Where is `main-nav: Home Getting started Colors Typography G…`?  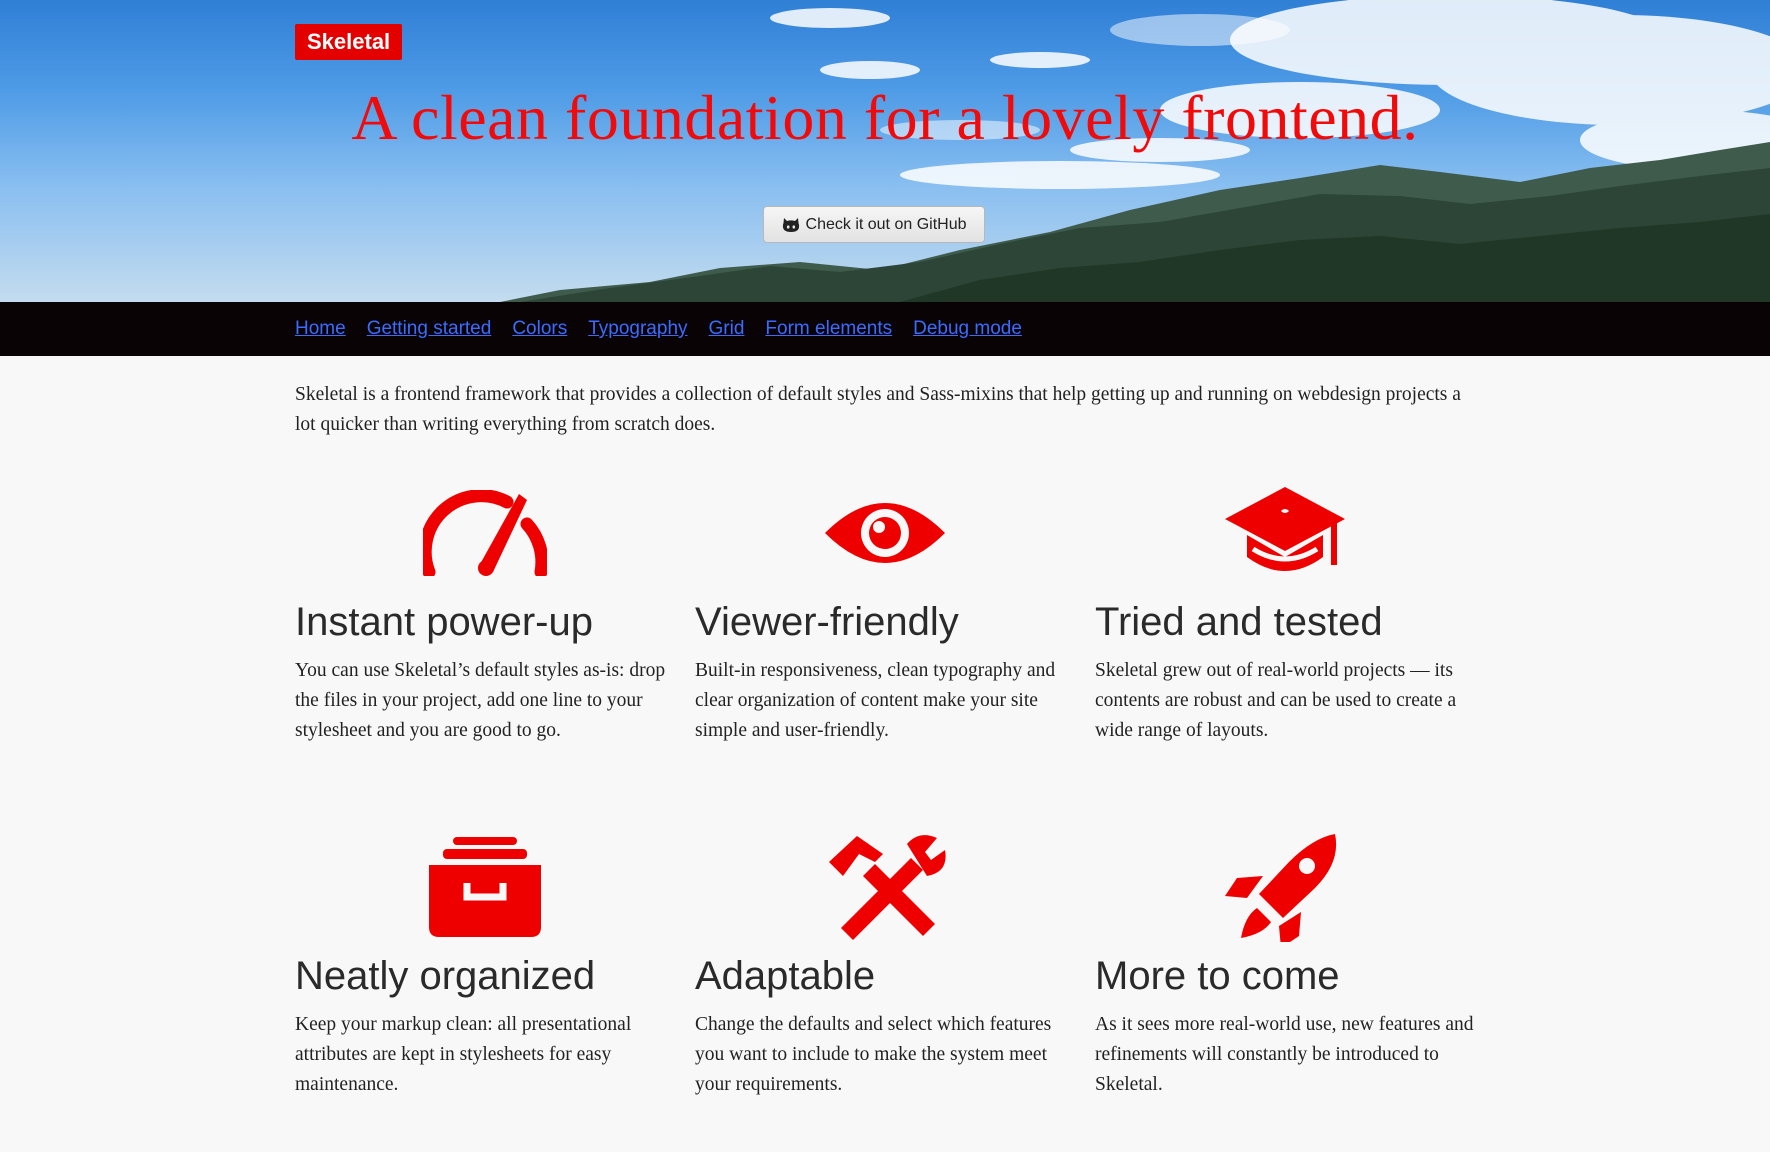
main-nav: Home Getting started Colors Typography G… is located at coordinates (885, 329).